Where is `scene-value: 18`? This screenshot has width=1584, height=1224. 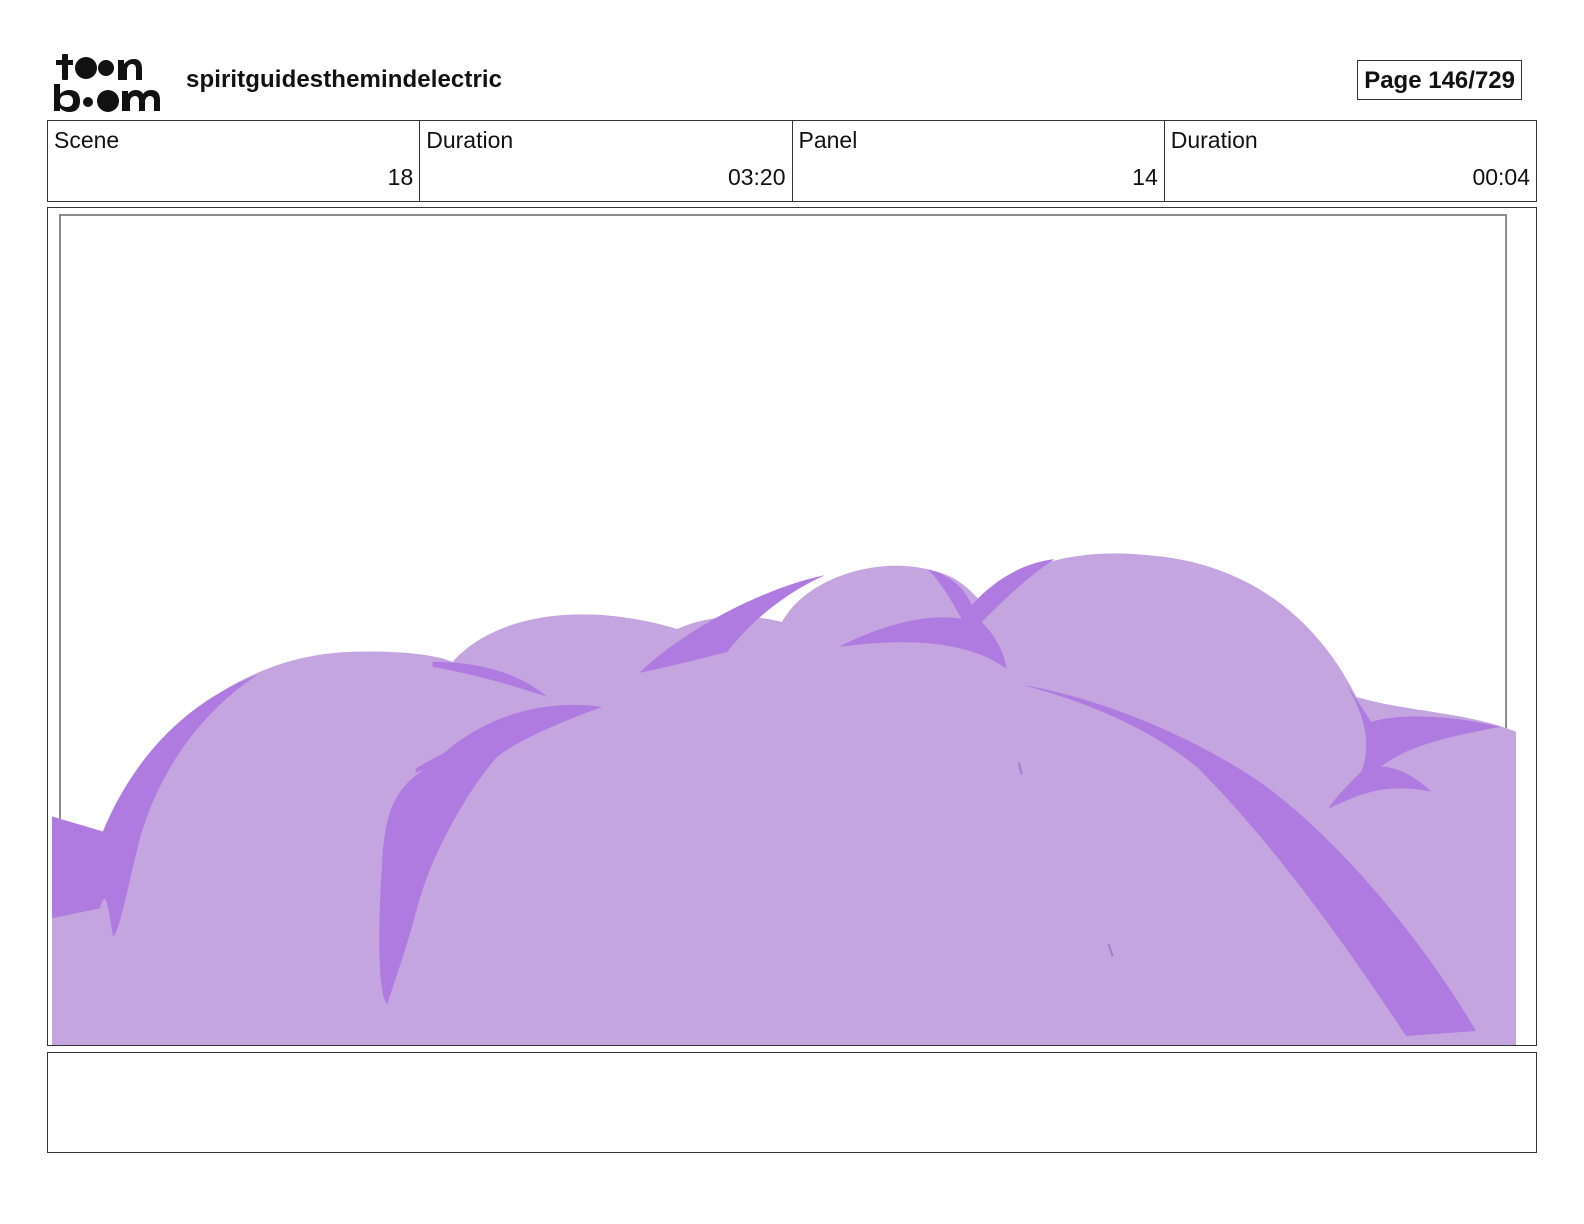
scene-value: 18 is located at coordinates (400, 177).